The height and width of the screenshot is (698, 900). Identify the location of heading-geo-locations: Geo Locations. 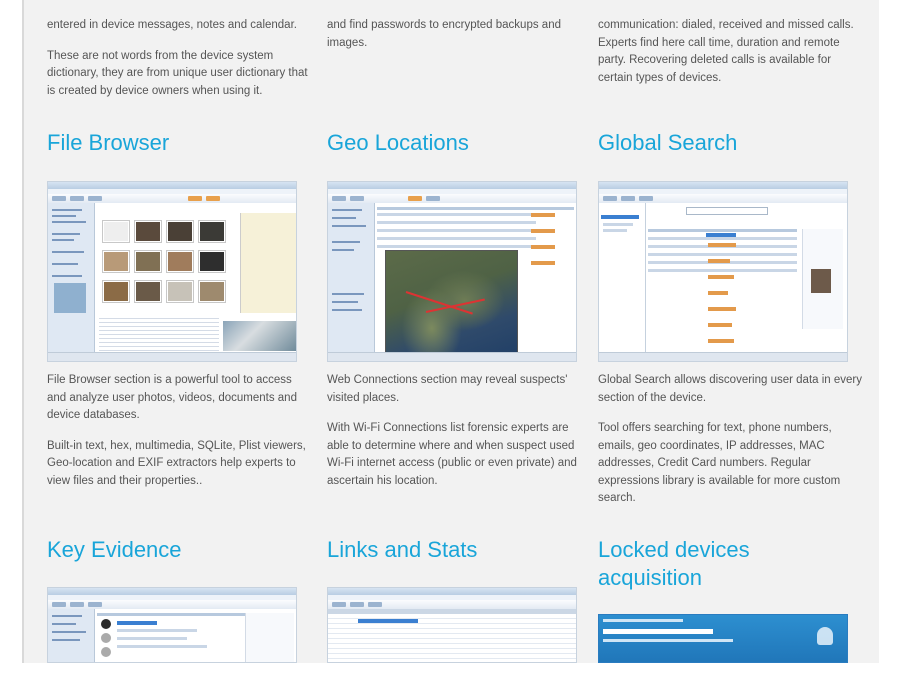
(398, 143).